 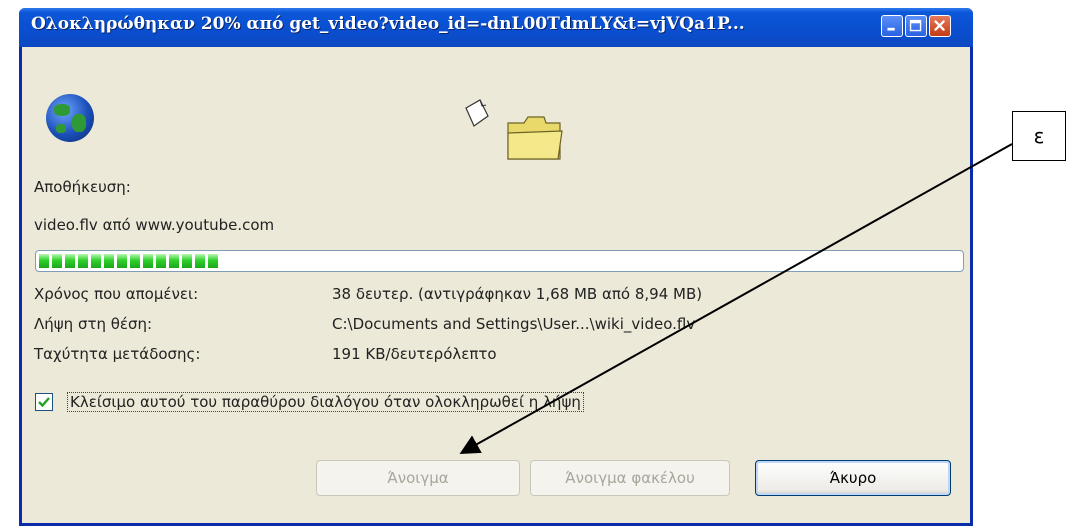 I want to click on transfer-rate-value: 191 KB/δευτερόλεπτο, so click(x=414, y=354).